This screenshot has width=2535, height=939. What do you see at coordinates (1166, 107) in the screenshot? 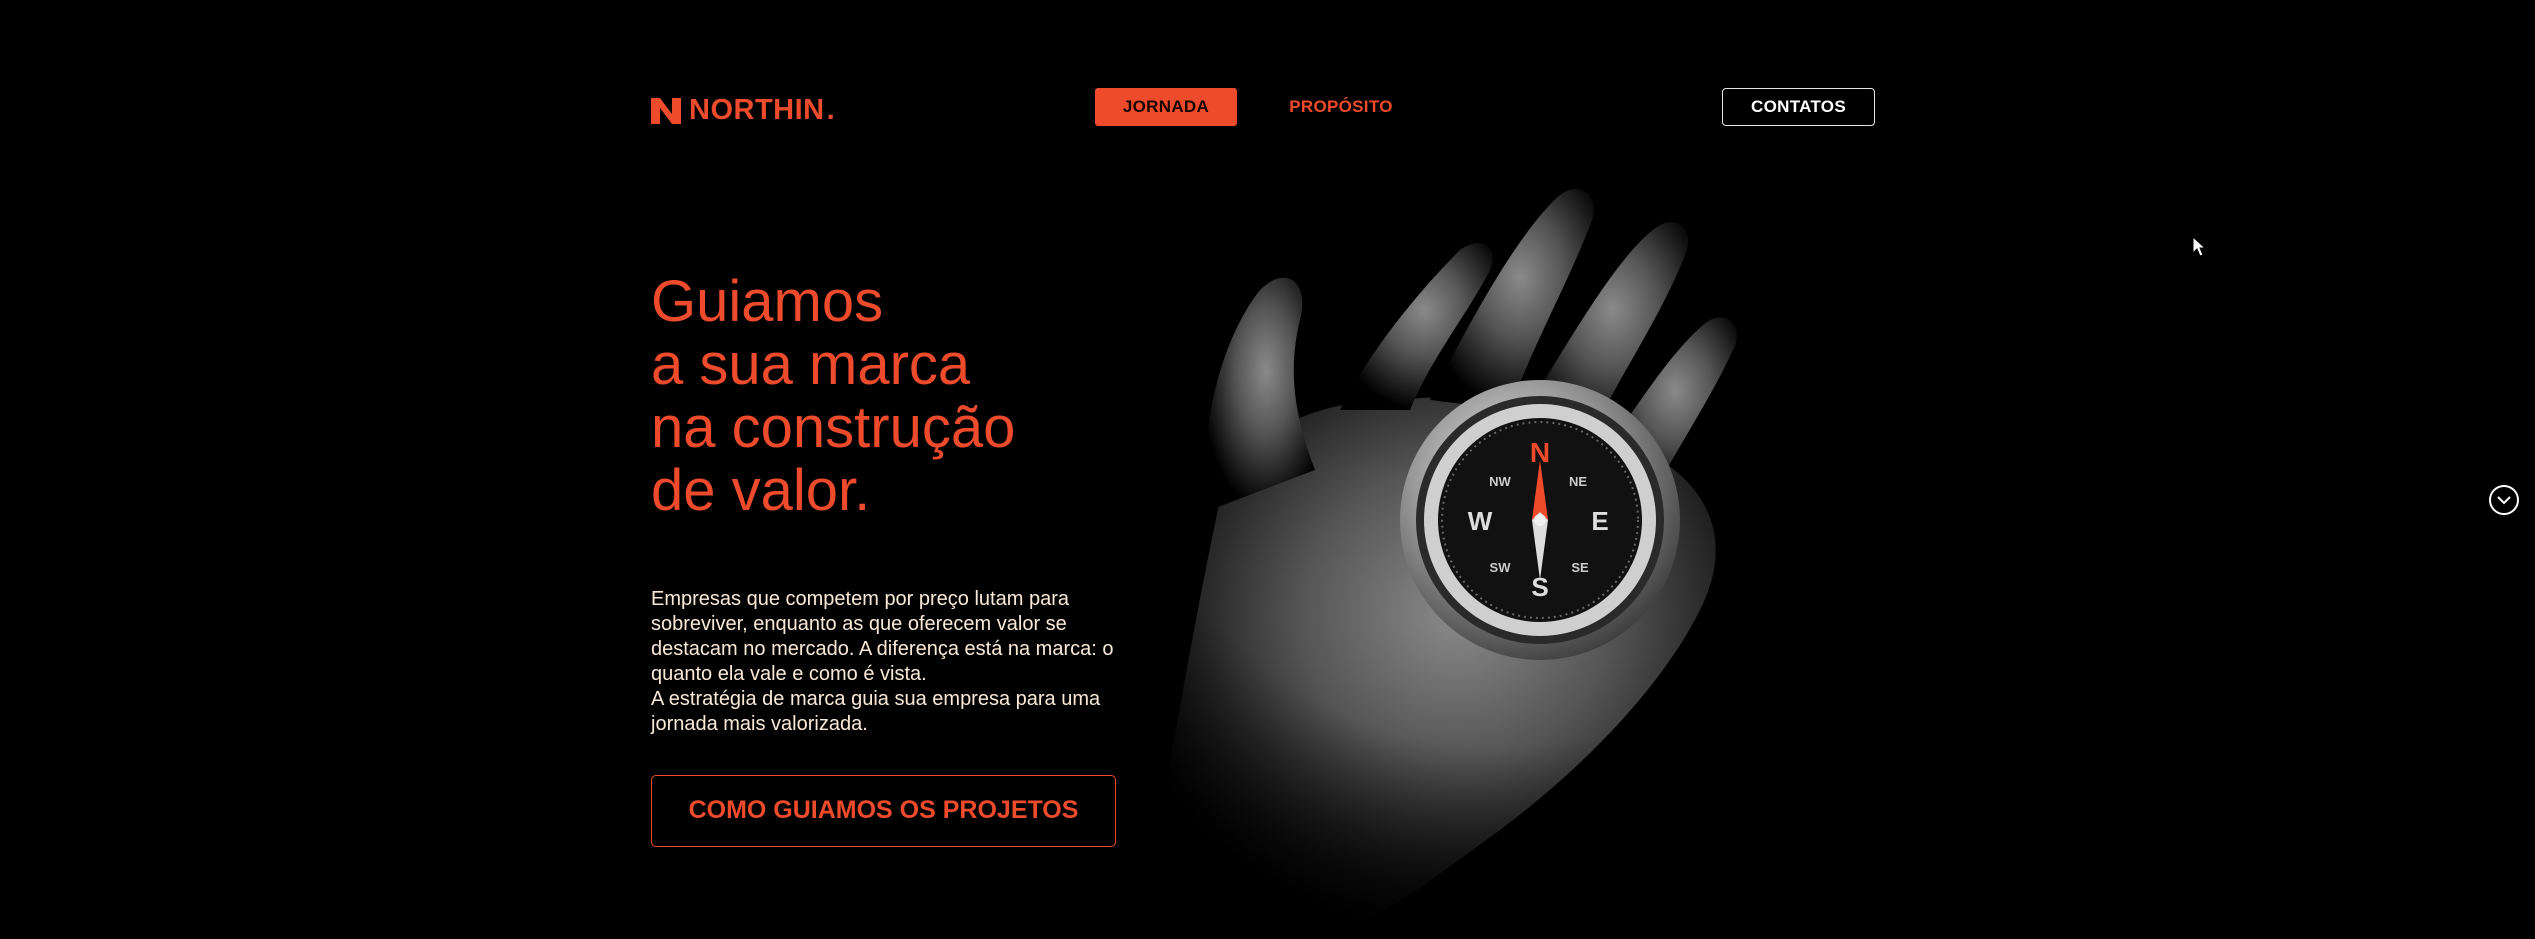
I see `nav-item-jornada: JORNADA` at bounding box center [1166, 107].